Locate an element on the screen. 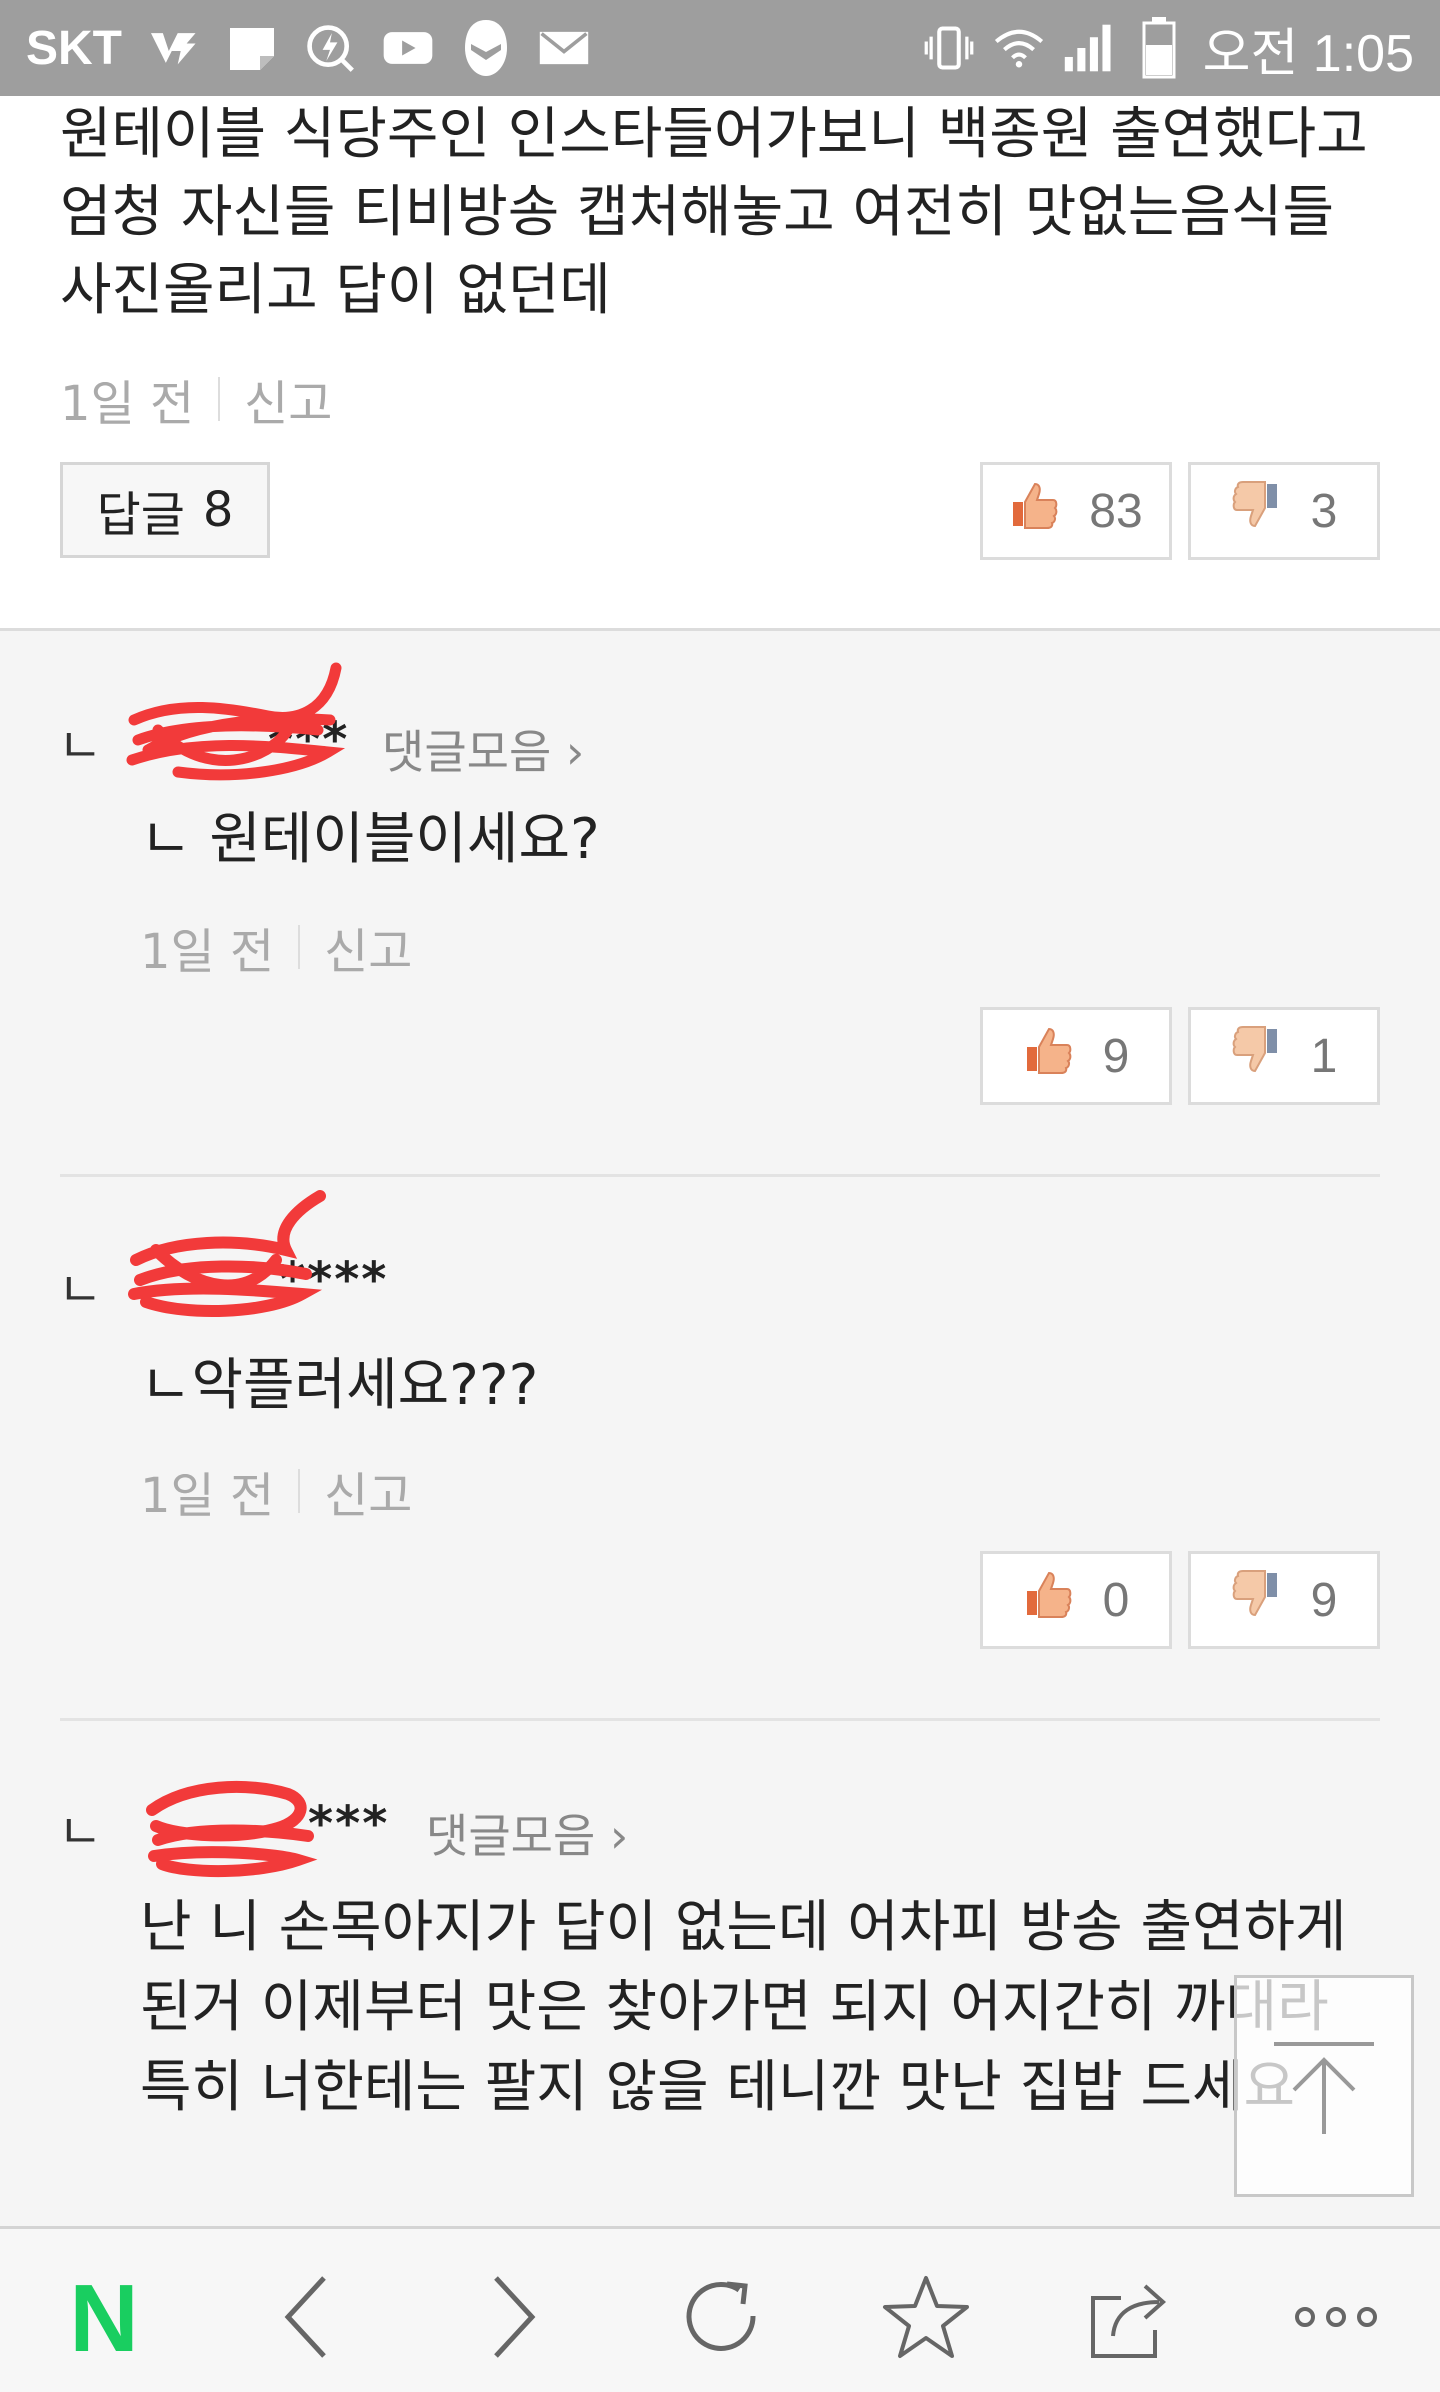 This screenshot has width=1440, height=2392. battery-icon is located at coordinates (1159, 48).